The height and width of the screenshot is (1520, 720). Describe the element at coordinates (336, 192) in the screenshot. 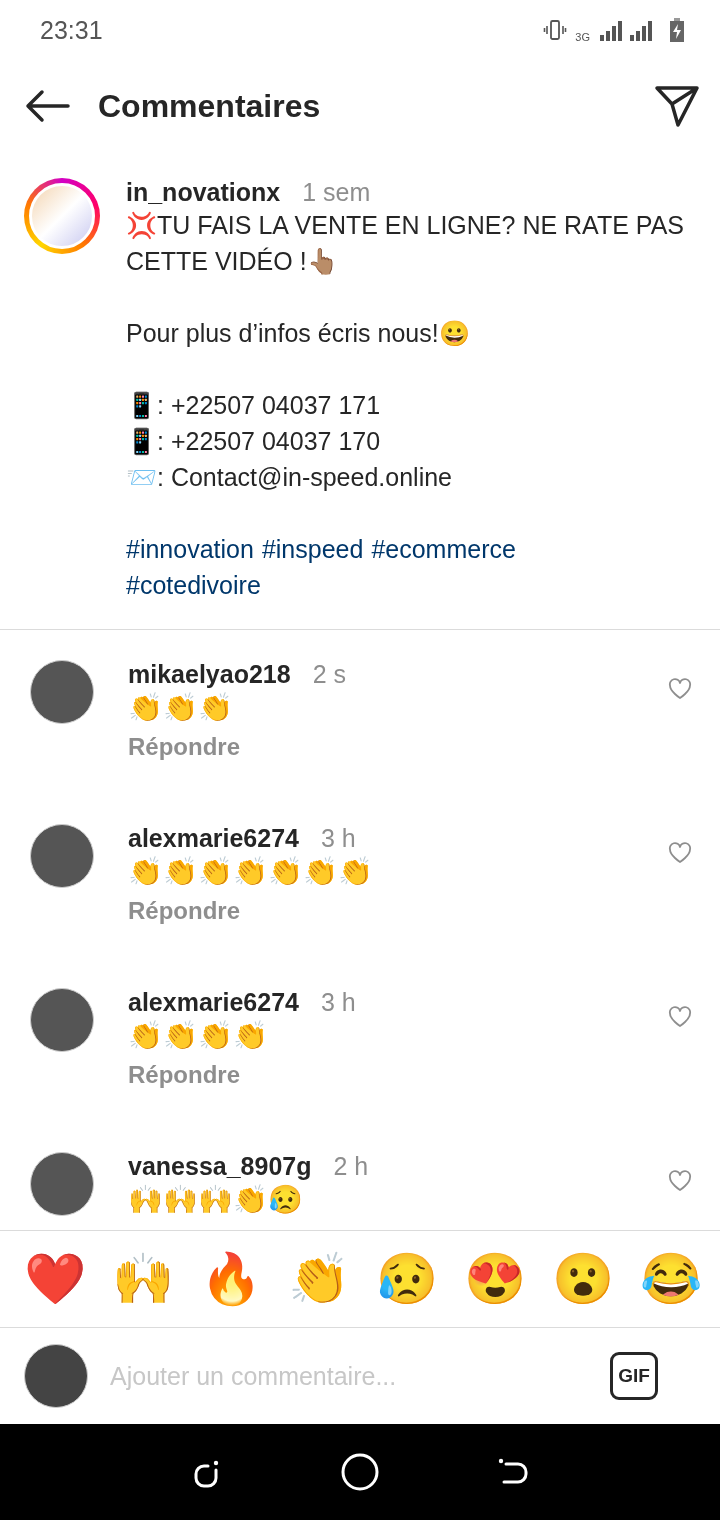

I see `post-time: 1 sem` at that location.